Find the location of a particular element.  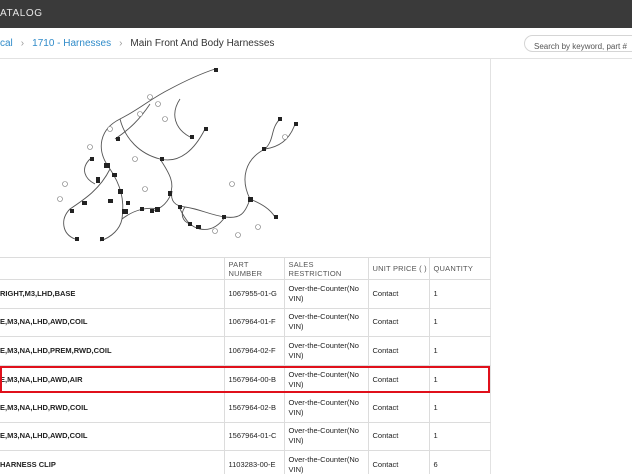

search-input is located at coordinates (578, 46).